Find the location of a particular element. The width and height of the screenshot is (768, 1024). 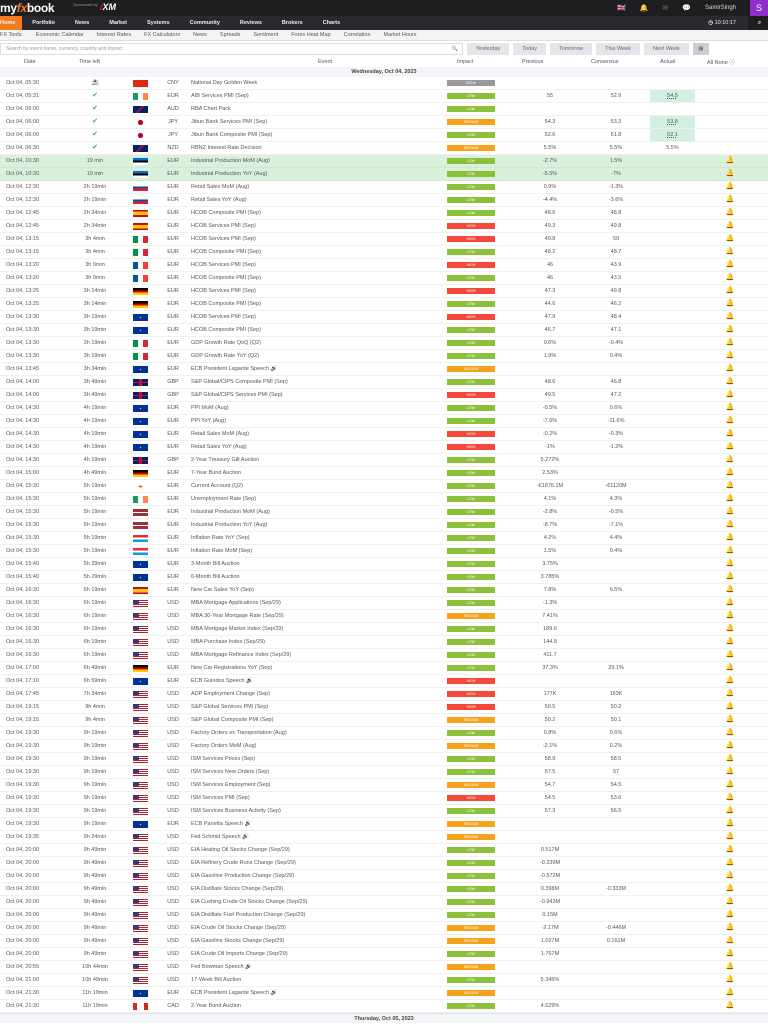

event-name: Current Account (Q2) is located at coordinates (217, 486).